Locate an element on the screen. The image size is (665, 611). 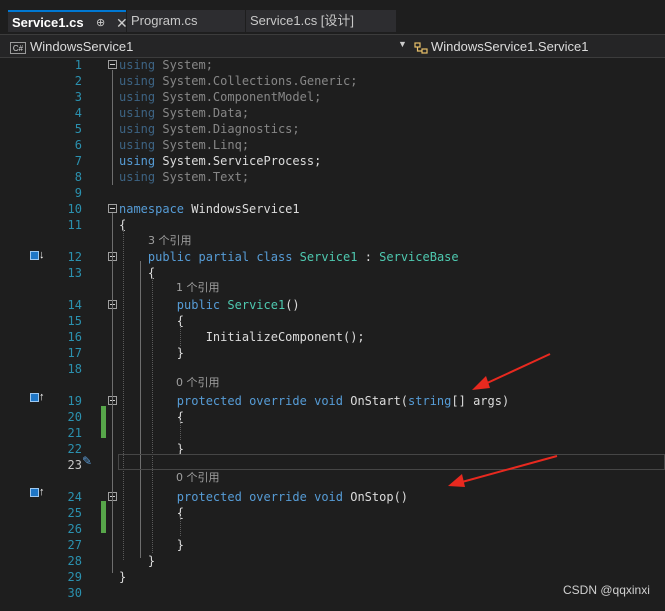
type-name: WindowsService1.Service1 is located at coordinates (510, 46).